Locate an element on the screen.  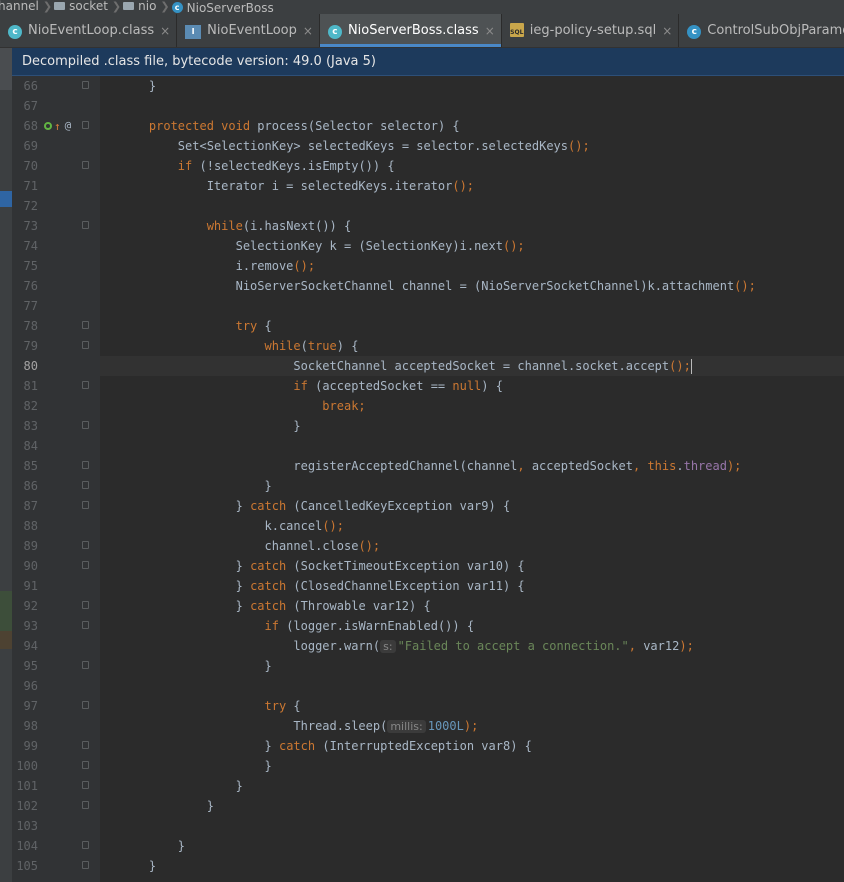
code-line: 82 break; is located at coordinates (428, 406).